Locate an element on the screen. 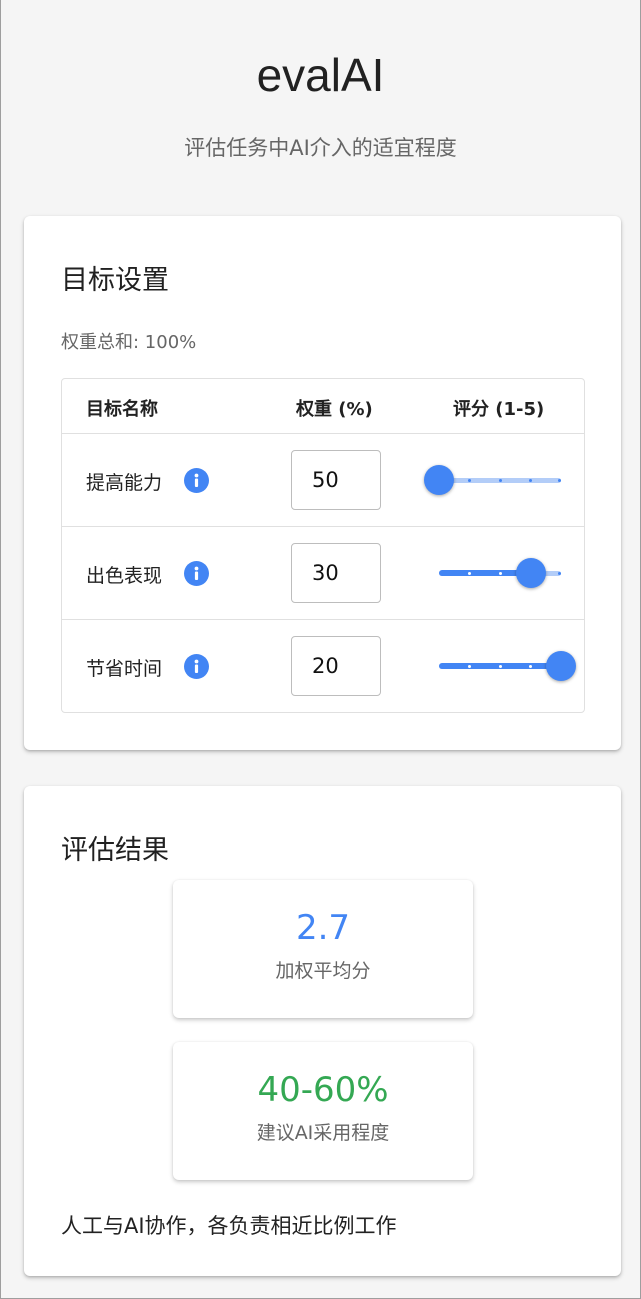  results-title: 评估结果 is located at coordinates (115, 850).